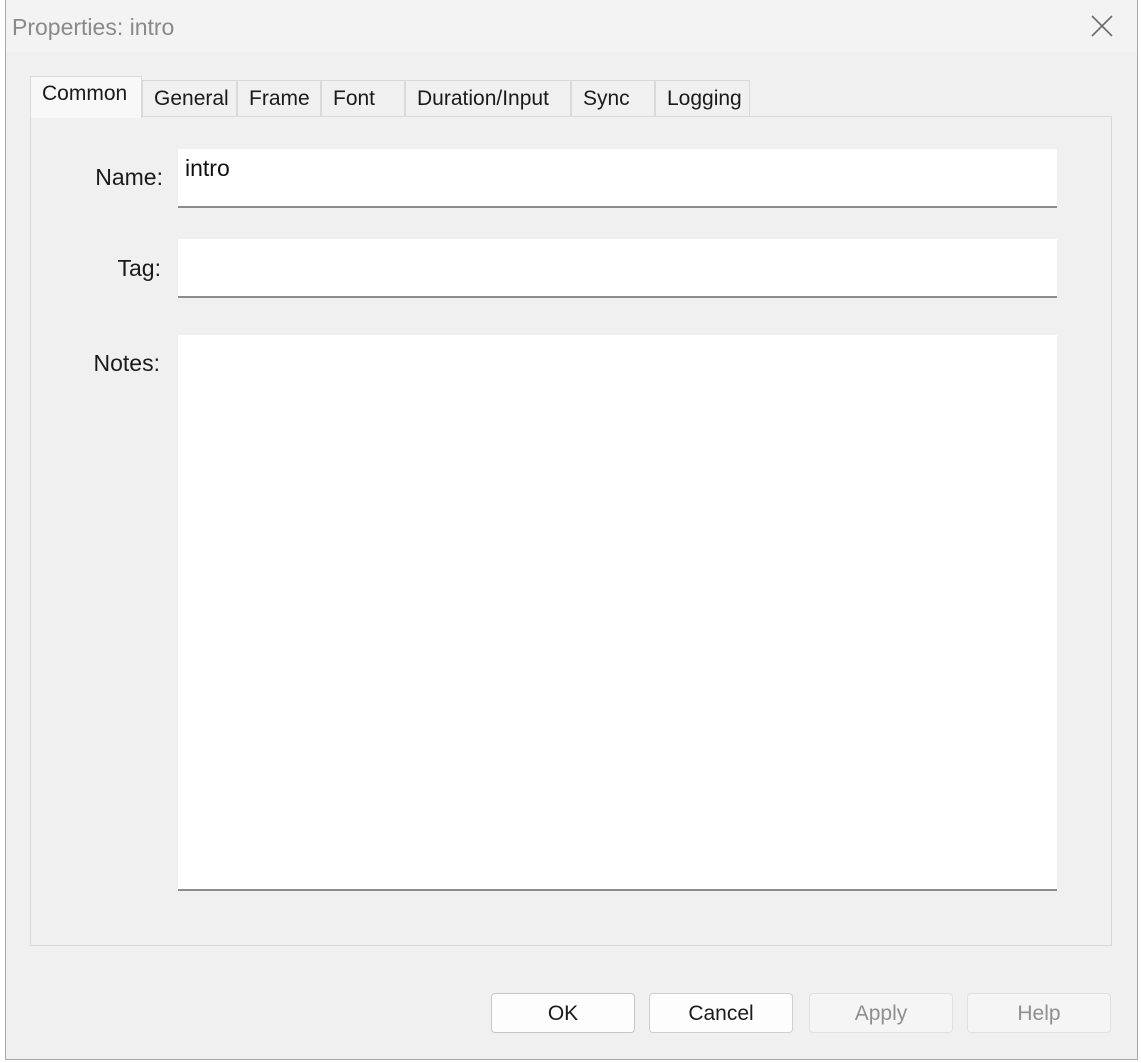 This screenshot has width=1141, height=1063. Describe the element at coordinates (279, 98) in the screenshot. I see `tab-frame: Frame` at that location.